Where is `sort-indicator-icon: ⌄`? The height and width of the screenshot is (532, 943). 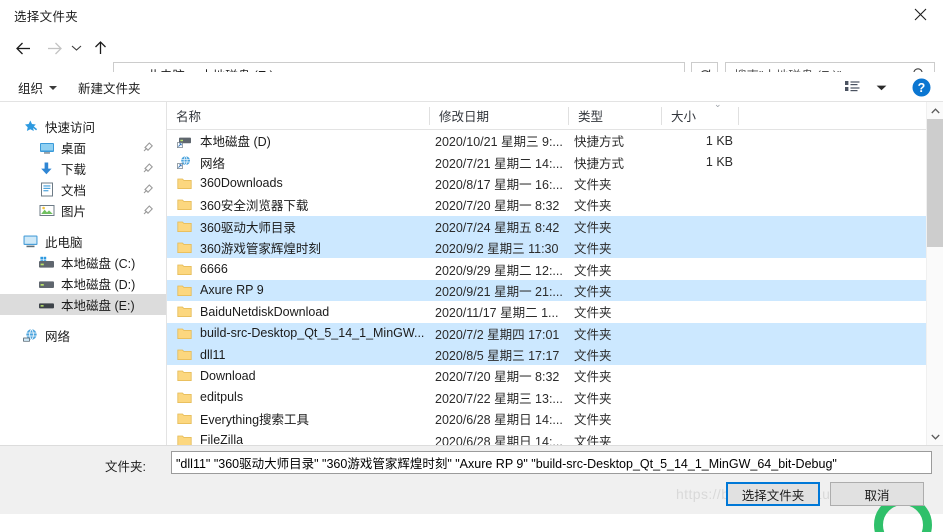
sort-indicator-icon: ⌄ is located at coordinates (718, 105).